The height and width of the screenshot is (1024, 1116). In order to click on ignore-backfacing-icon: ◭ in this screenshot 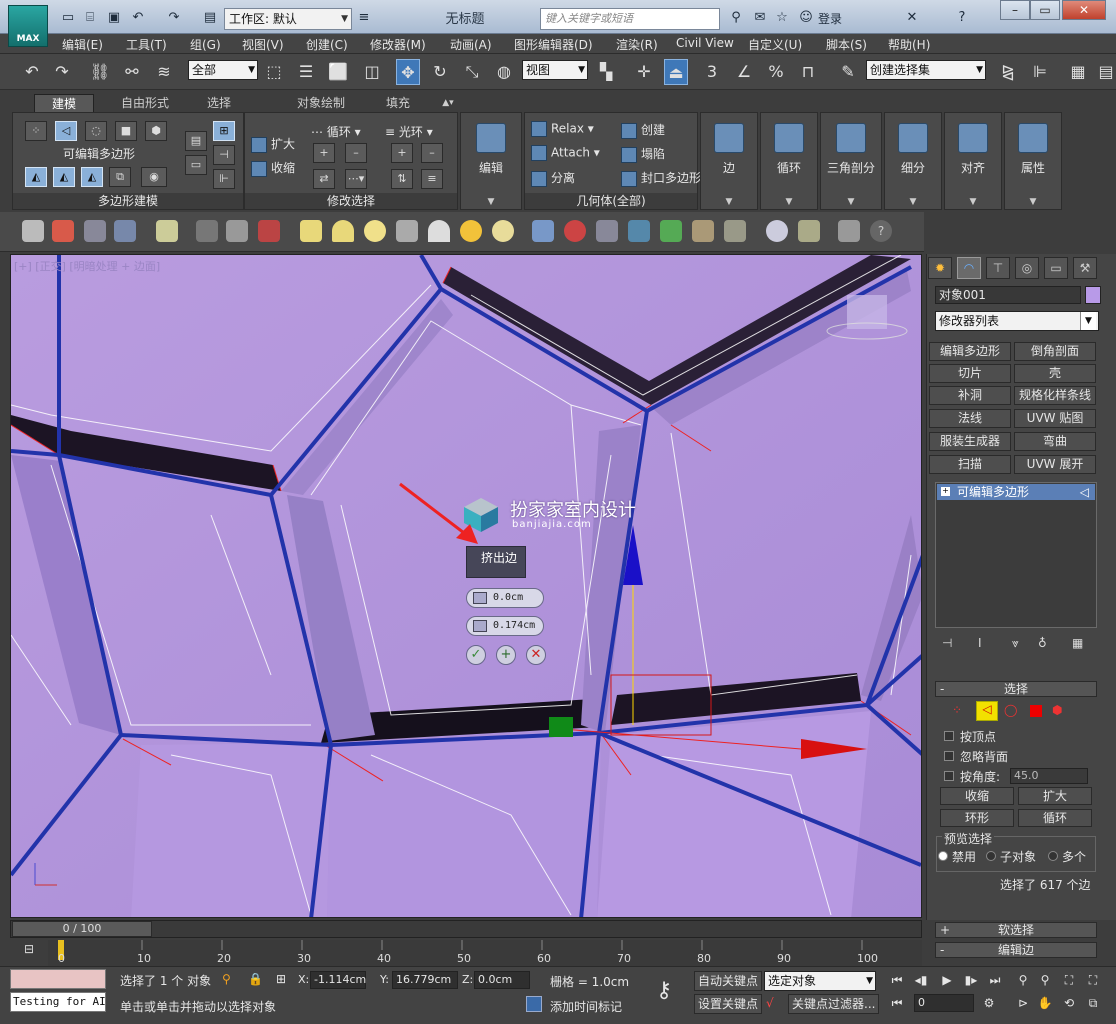, I will do `click(92, 177)`.